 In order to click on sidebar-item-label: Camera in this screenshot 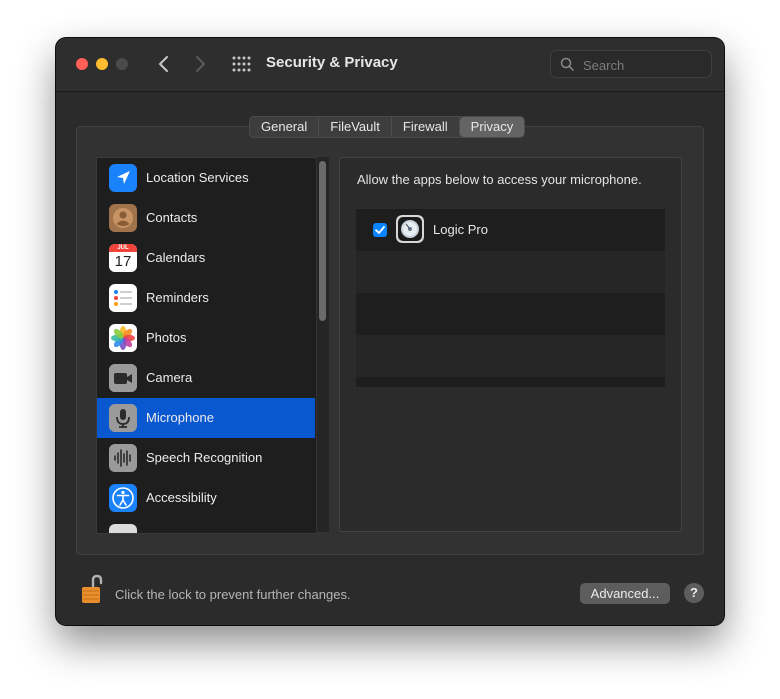, I will do `click(169, 377)`.